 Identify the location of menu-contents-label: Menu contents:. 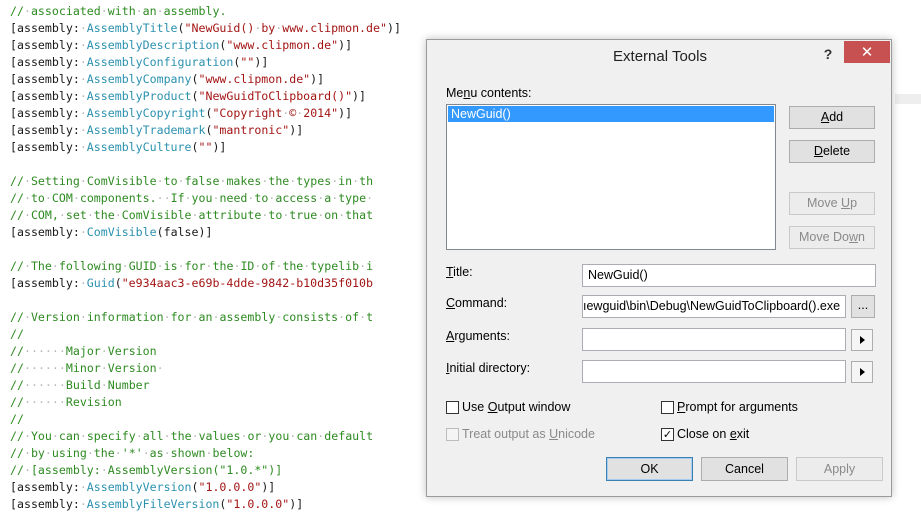
(489, 93).